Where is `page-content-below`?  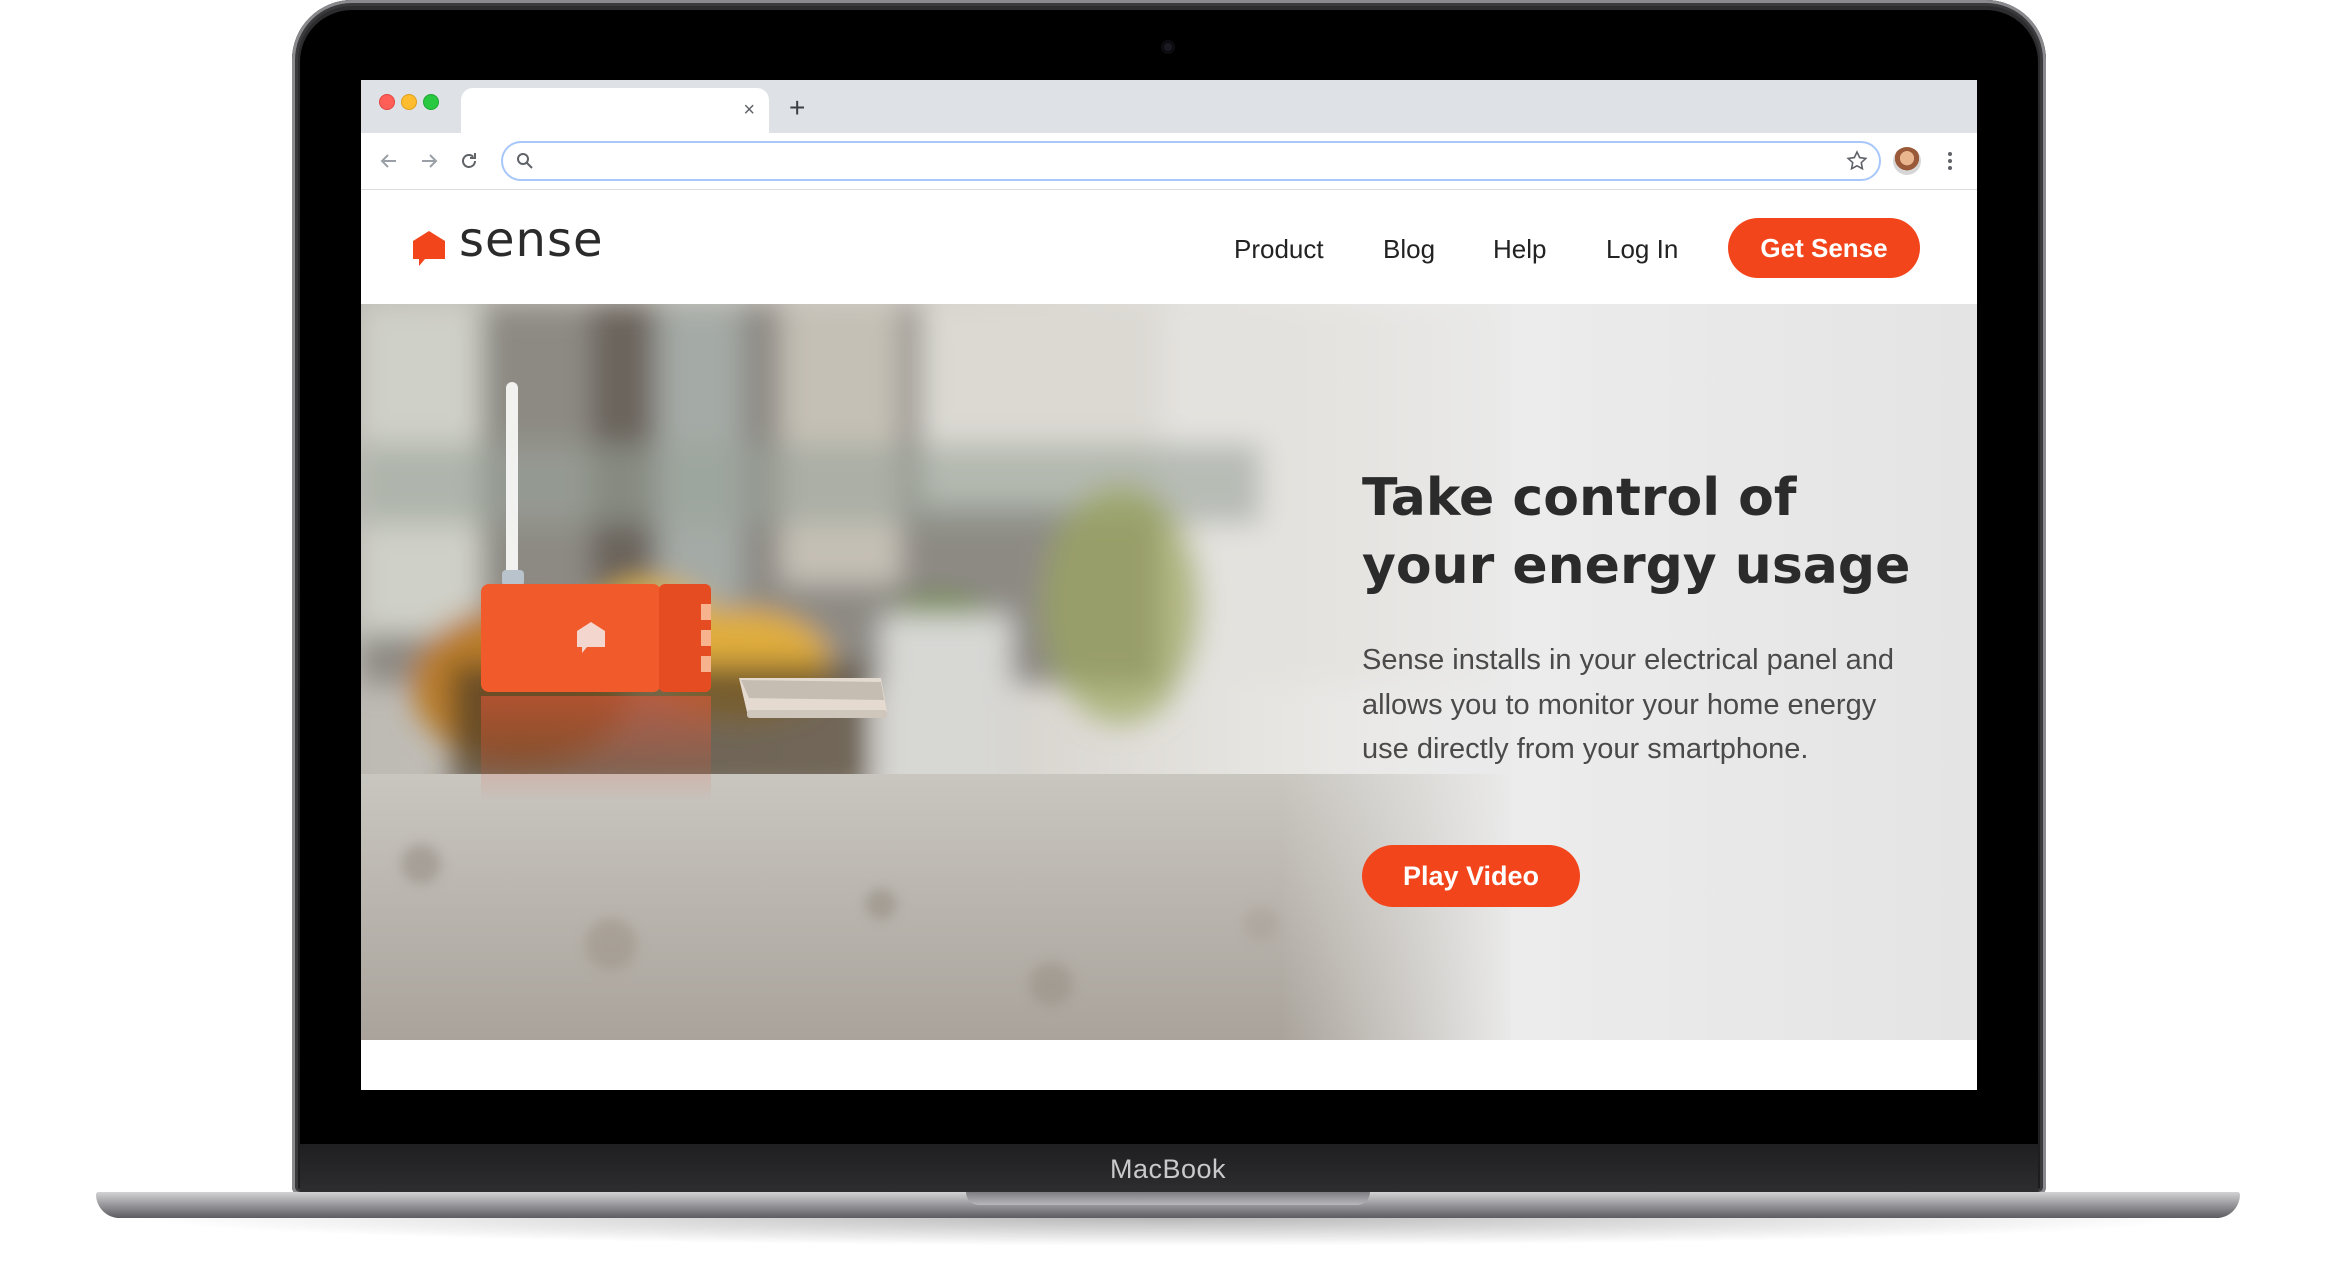 page-content-below is located at coordinates (1169, 1065).